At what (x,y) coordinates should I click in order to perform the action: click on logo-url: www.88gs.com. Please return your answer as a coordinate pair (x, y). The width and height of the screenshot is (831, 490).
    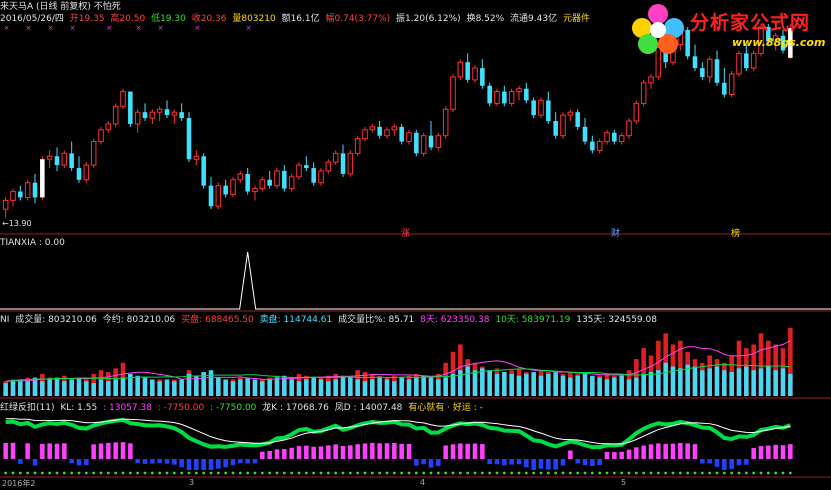
    Looking at the image, I should click on (778, 42).